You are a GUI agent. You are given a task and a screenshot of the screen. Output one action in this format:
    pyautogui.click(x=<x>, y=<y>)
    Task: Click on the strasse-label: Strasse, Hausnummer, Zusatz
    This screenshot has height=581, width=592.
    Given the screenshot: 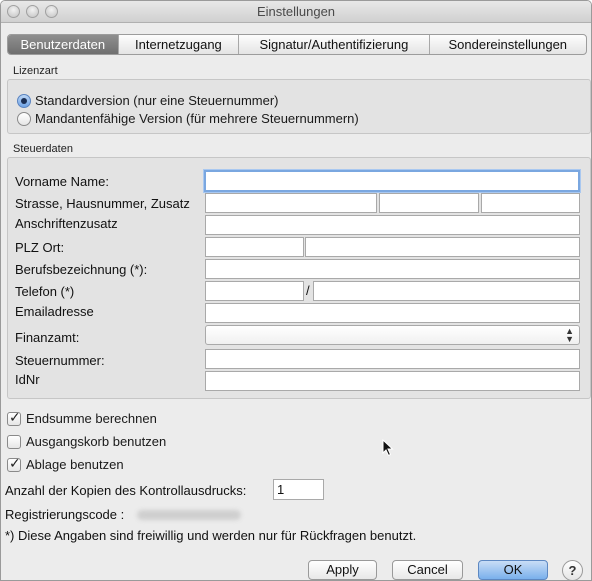 What is the action you would take?
    pyautogui.click(x=102, y=203)
    